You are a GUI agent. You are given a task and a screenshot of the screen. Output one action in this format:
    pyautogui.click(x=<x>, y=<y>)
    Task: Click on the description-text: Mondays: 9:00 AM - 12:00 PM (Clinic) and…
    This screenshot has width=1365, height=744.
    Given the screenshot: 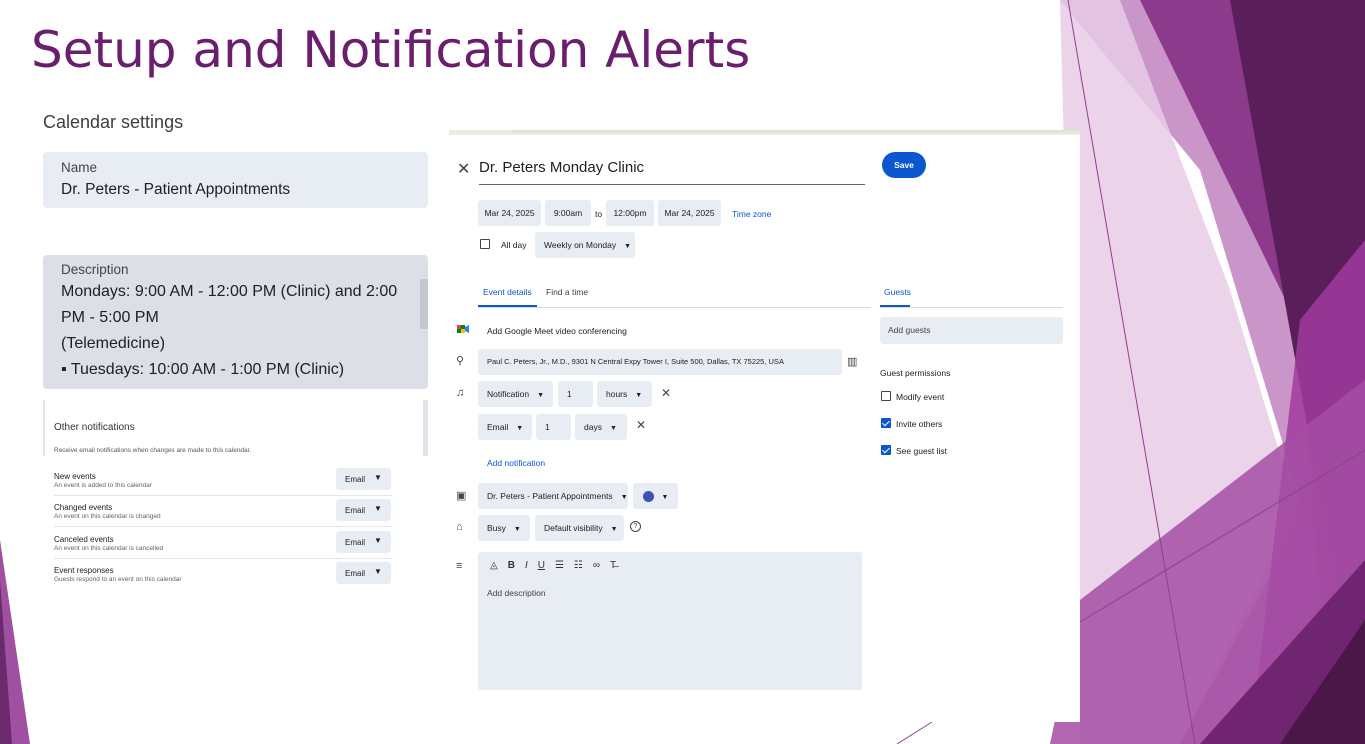 What is the action you would take?
    pyautogui.click(x=229, y=331)
    